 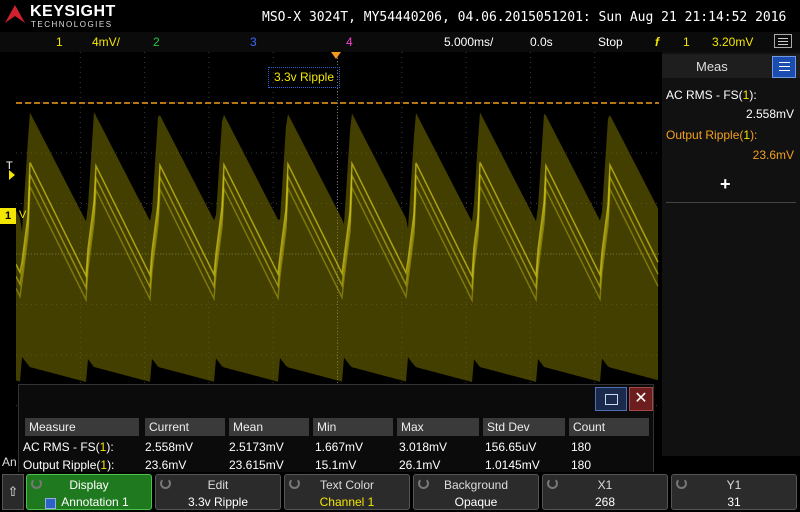 I want to click on channel-1-number: 1, so click(x=59, y=42).